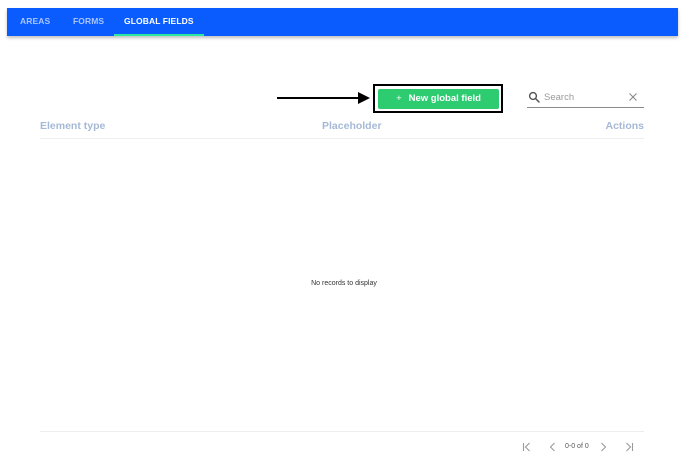  Describe the element at coordinates (364, 98) in the screenshot. I see `annotation-arrow-head` at that location.